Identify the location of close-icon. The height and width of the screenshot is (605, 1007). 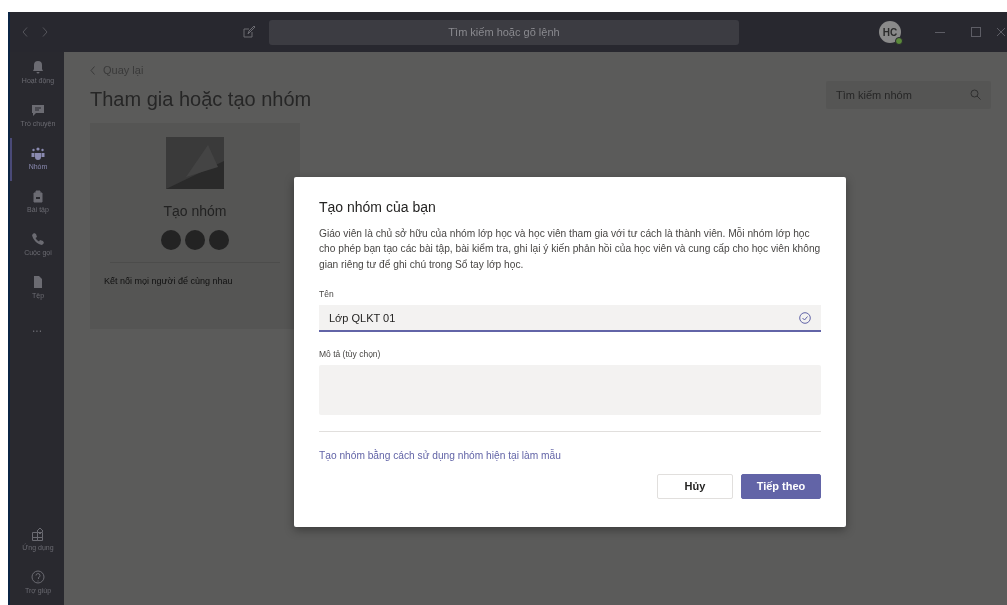
(1001, 32).